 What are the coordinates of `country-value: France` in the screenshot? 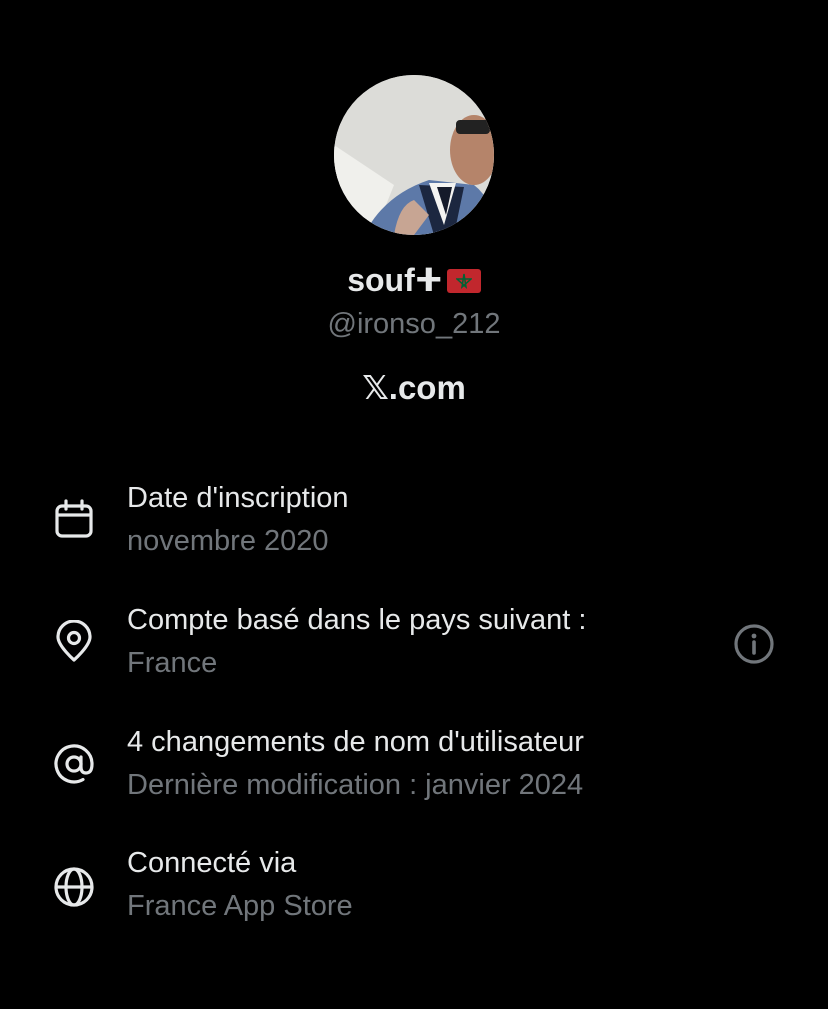 It's located at (172, 663).